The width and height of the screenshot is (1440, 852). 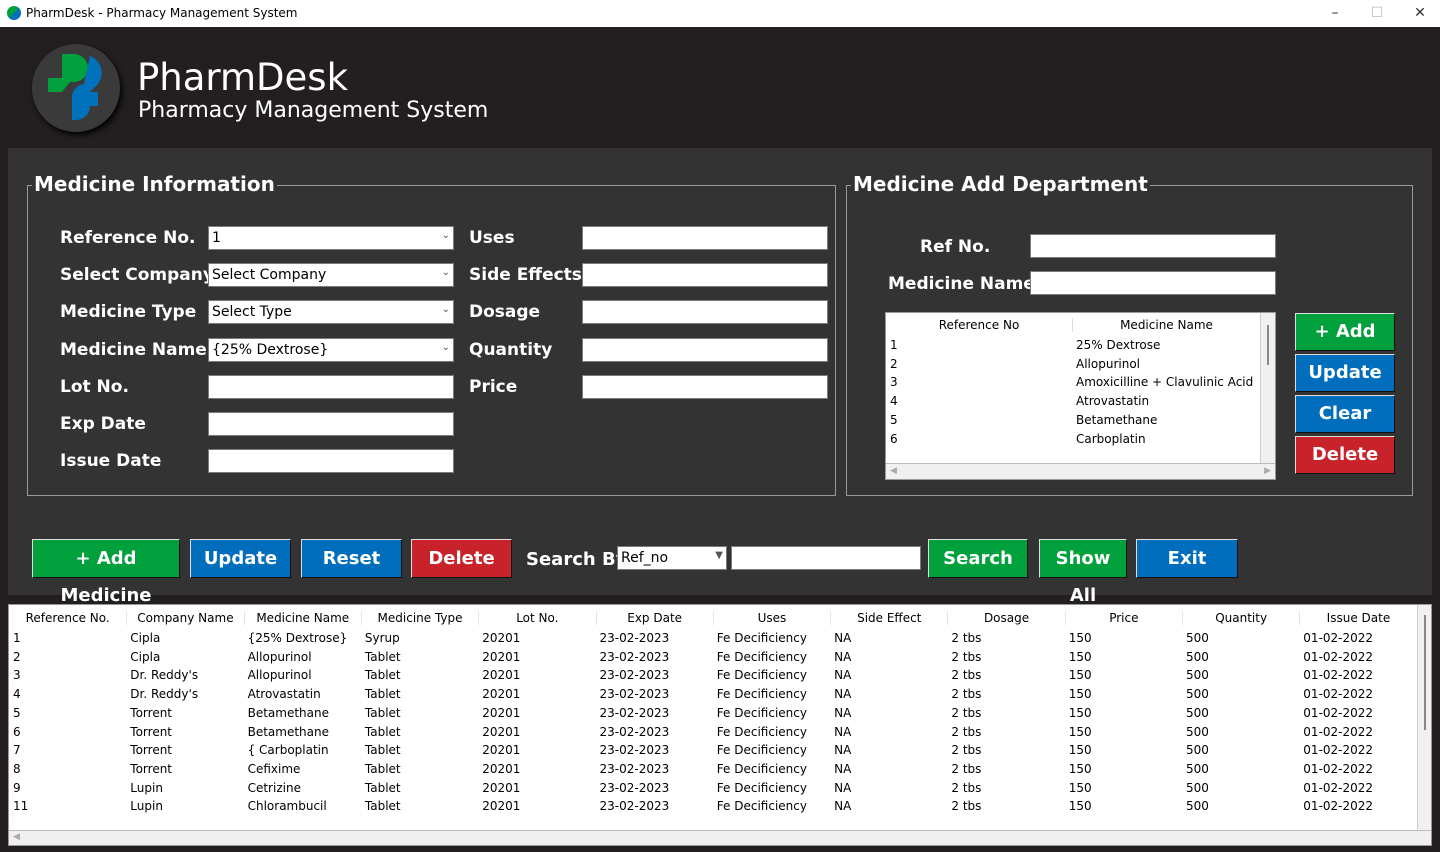 I want to click on dept-delete-button: Delete, so click(x=1345, y=455).